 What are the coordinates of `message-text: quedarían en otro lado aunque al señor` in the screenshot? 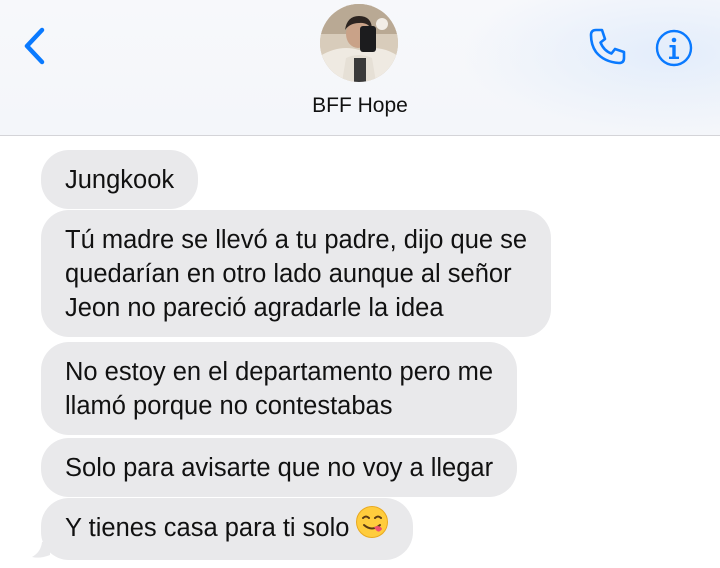 It's located at (288, 274).